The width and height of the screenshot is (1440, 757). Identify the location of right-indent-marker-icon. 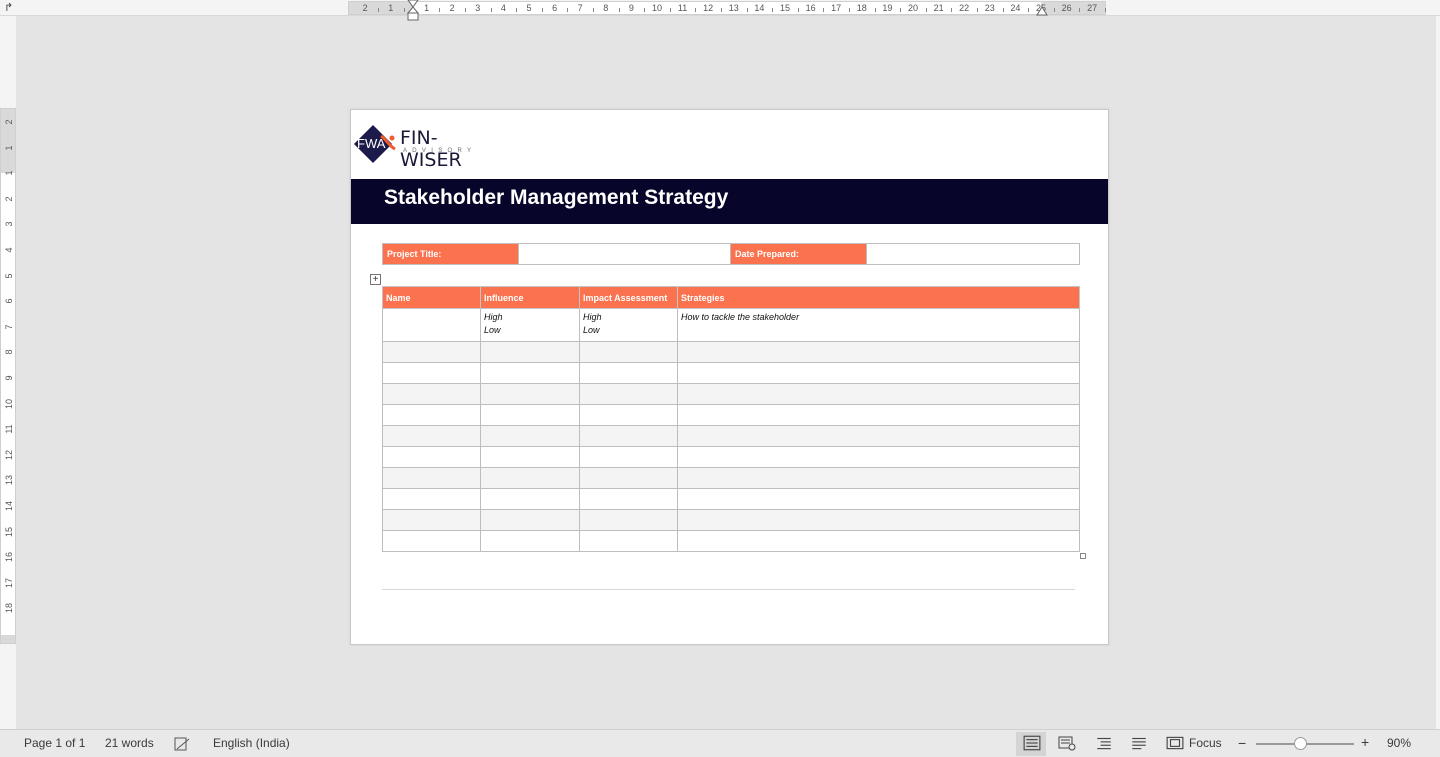
(1042, 10).